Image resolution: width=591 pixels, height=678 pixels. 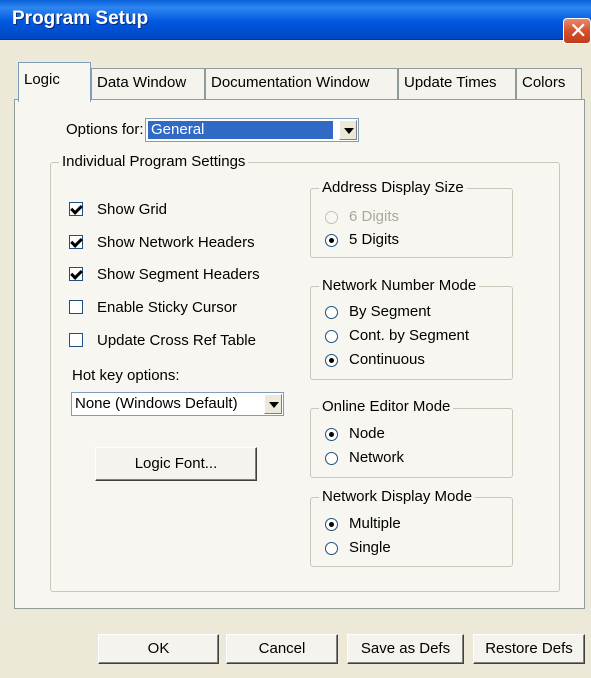 What do you see at coordinates (397, 496) in the screenshot?
I see `network-display-legend: Network Display Mode` at bounding box center [397, 496].